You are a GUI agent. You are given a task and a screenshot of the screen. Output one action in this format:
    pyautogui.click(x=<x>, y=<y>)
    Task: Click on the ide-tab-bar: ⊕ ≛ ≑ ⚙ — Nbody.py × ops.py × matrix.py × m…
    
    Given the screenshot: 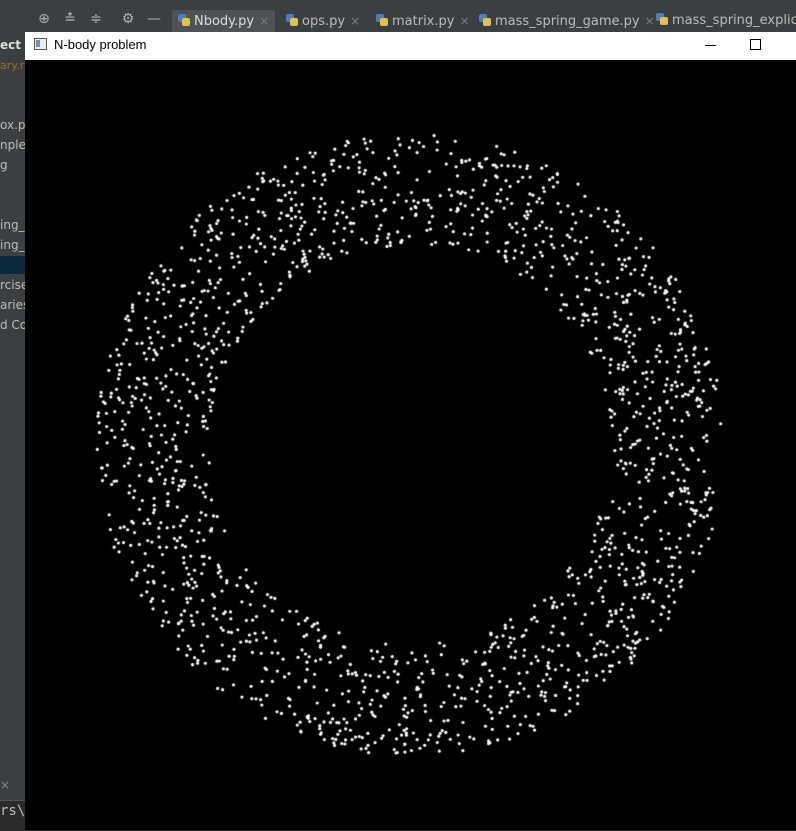 What is the action you would take?
    pyautogui.click(x=398, y=16)
    